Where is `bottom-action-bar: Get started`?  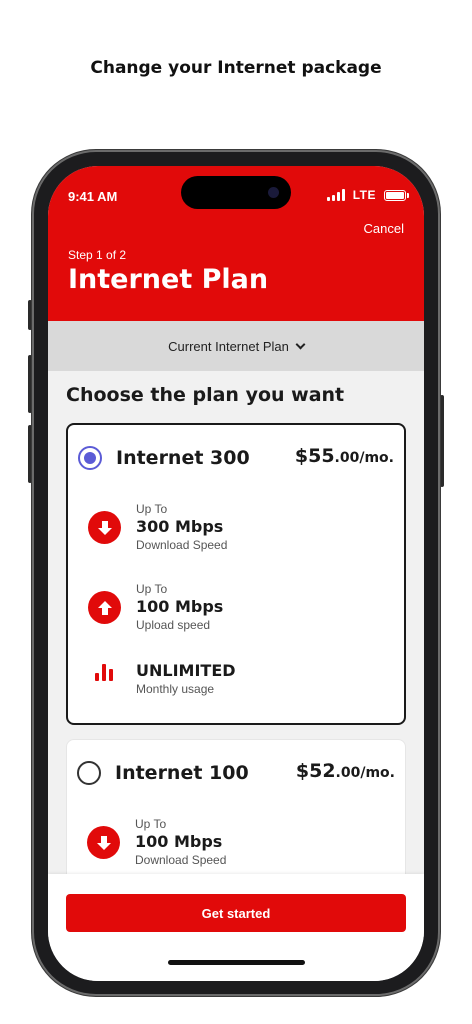 bottom-action-bar: Get started is located at coordinates (236, 927).